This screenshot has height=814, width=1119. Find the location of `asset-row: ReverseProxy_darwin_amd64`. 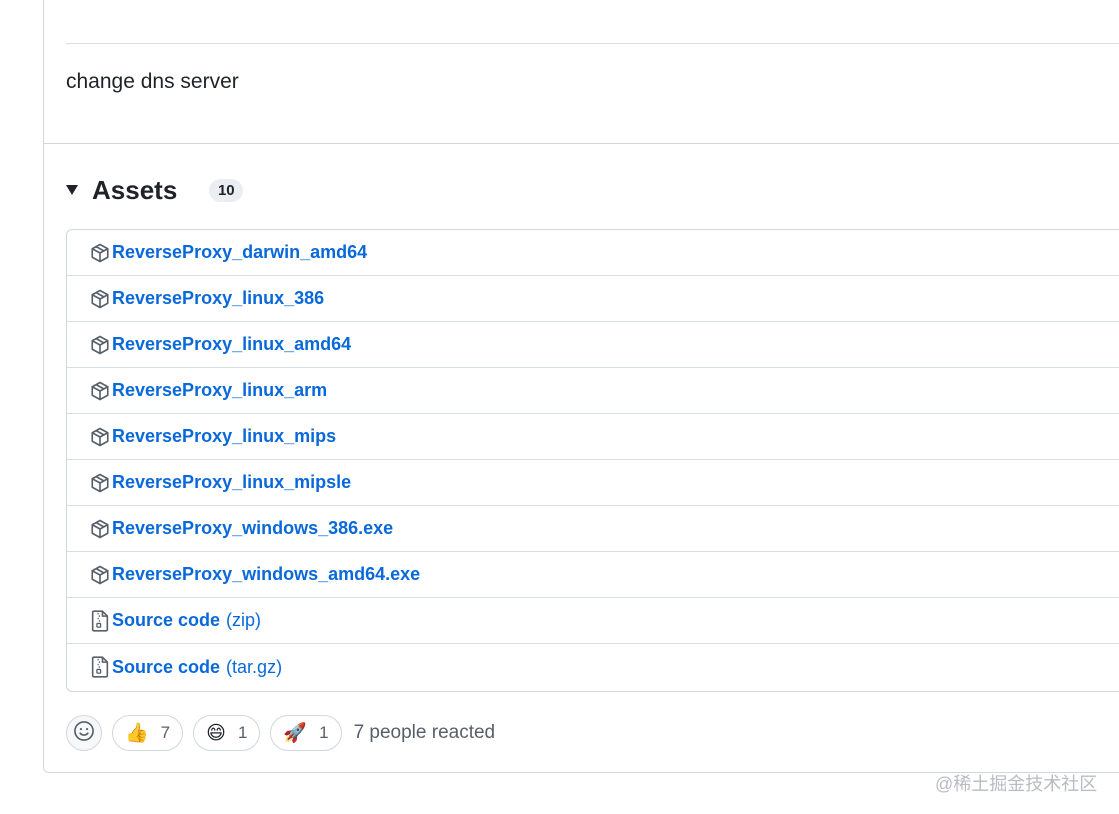

asset-row: ReverseProxy_darwin_amd64 is located at coordinates (593, 253).